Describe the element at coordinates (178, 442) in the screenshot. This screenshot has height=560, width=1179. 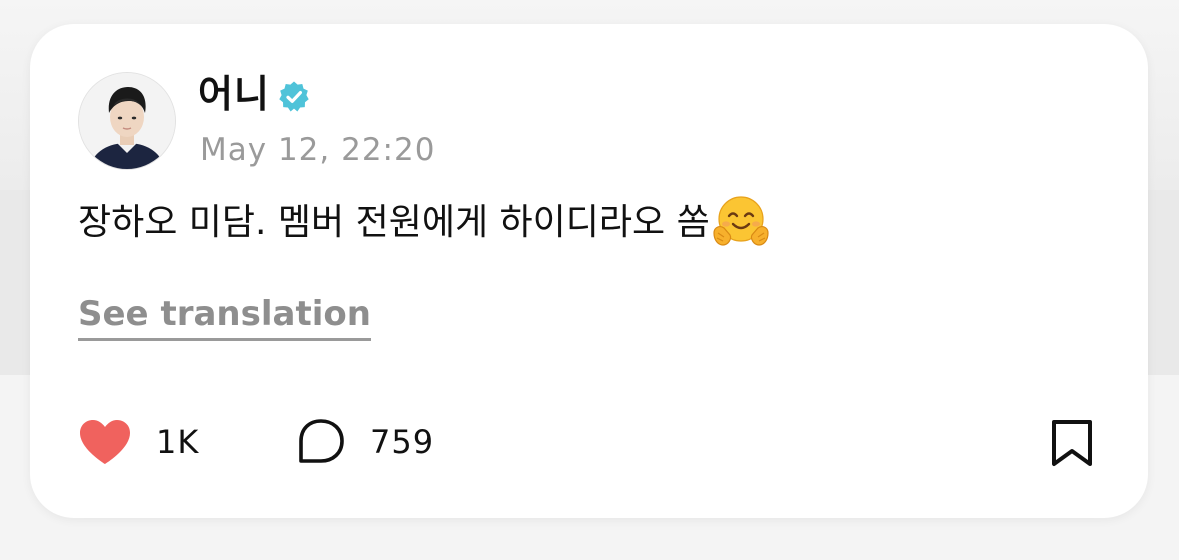
I see `like-count: 1K` at that location.